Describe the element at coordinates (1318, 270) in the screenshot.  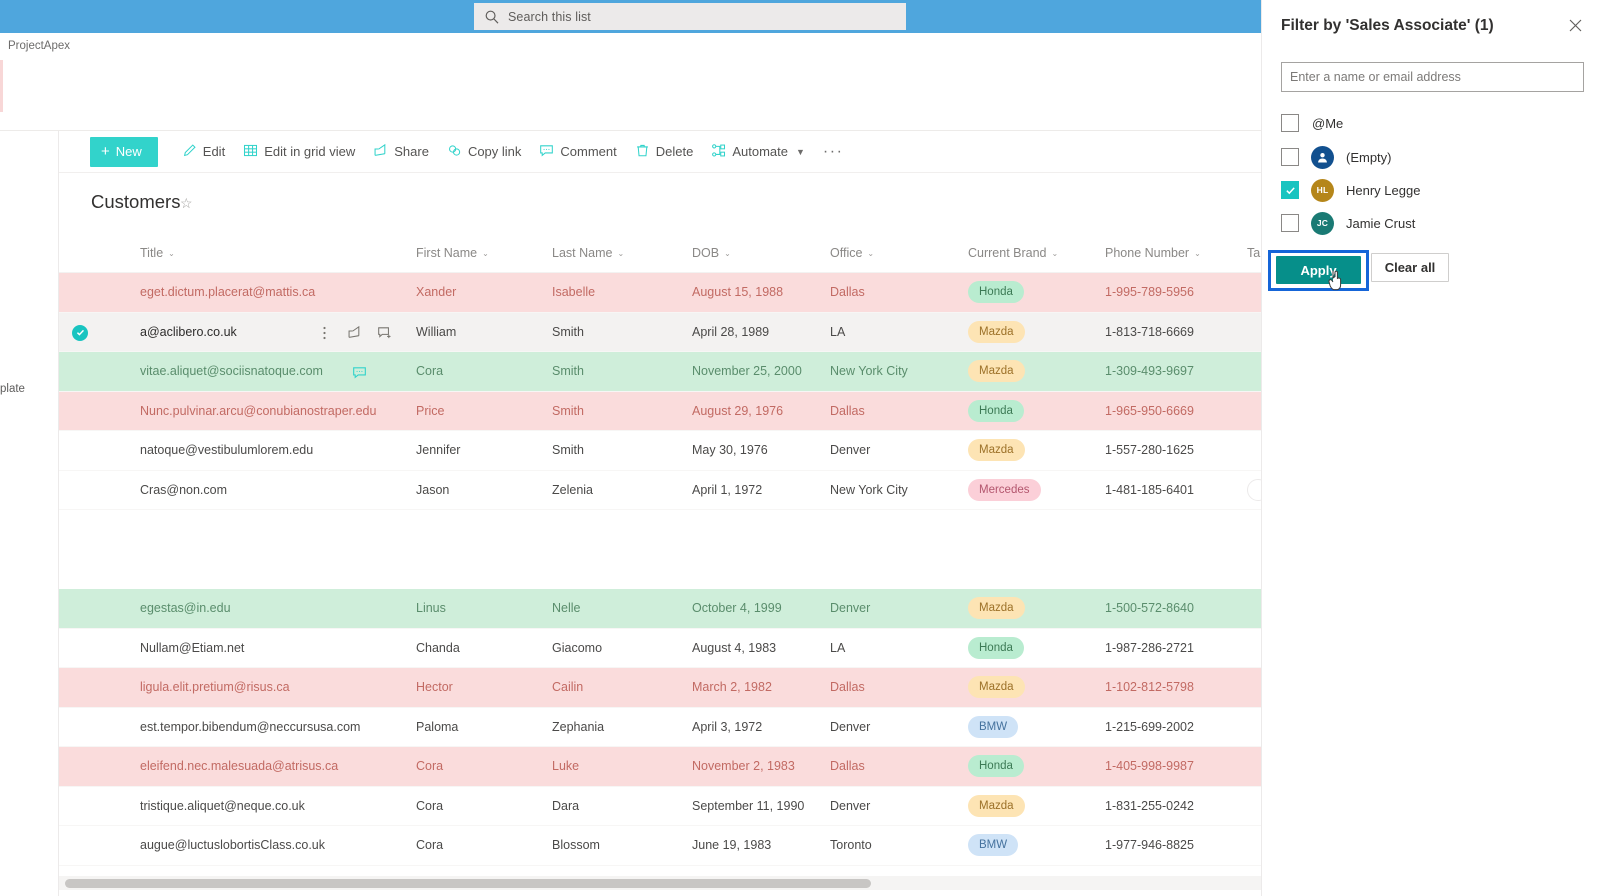
I see `apply-button: Apply` at that location.